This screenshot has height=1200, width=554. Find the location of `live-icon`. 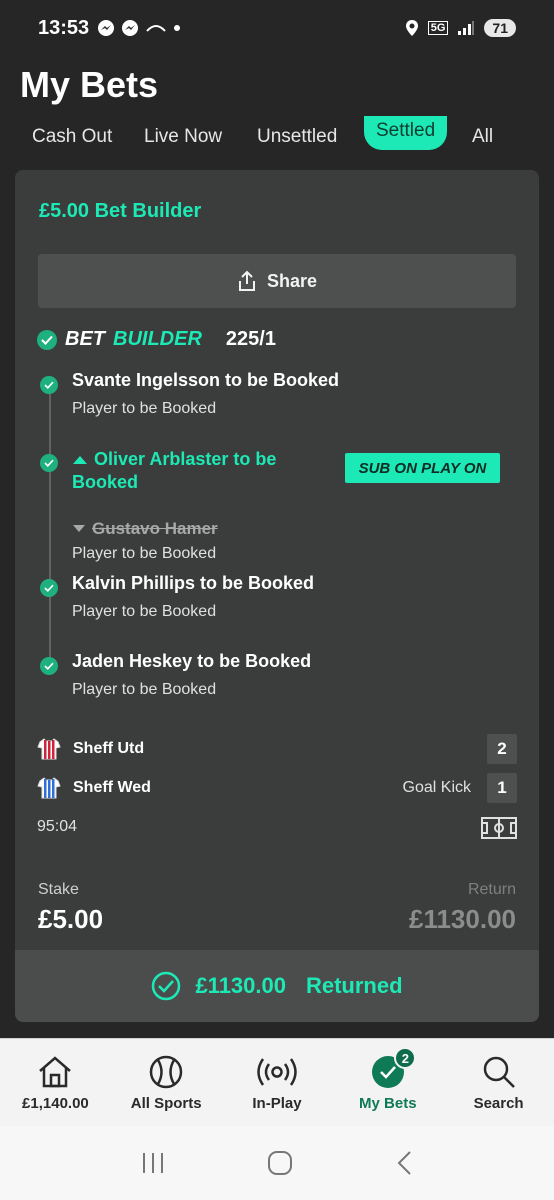

live-icon is located at coordinates (277, 1072).